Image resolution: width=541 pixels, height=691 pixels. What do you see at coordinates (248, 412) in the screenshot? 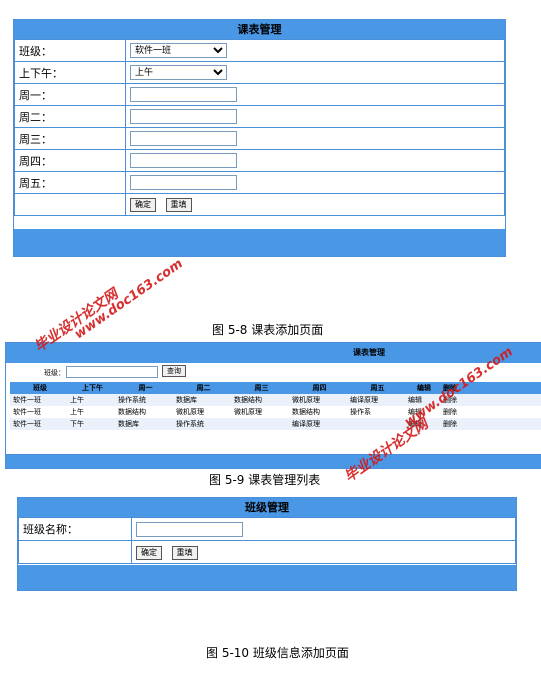
I see `cell-wed: 微机原理` at bounding box center [248, 412].